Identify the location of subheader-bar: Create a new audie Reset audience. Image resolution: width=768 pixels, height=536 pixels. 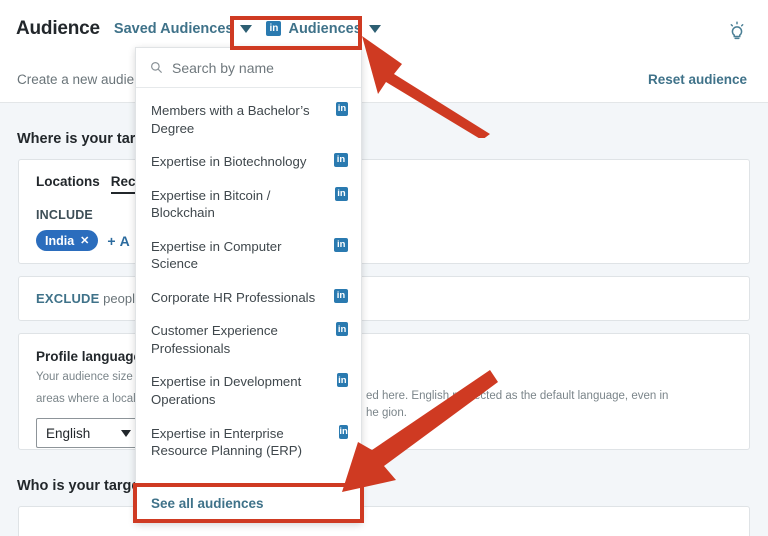
(384, 80).